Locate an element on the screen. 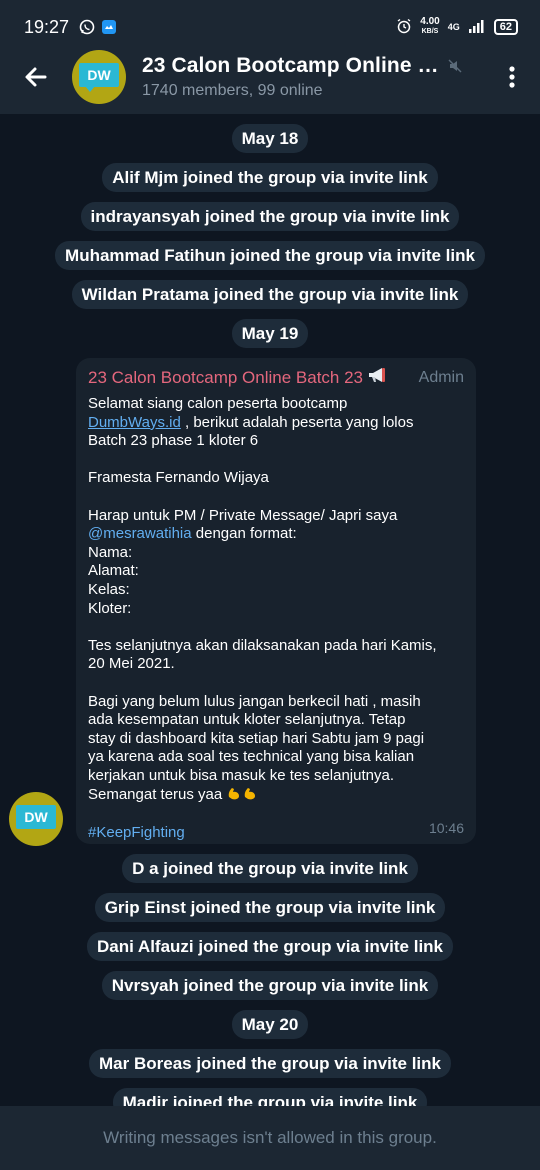  message-author: 23 Calon Bootcamp Online Batch 23 is located at coordinates (225, 378).